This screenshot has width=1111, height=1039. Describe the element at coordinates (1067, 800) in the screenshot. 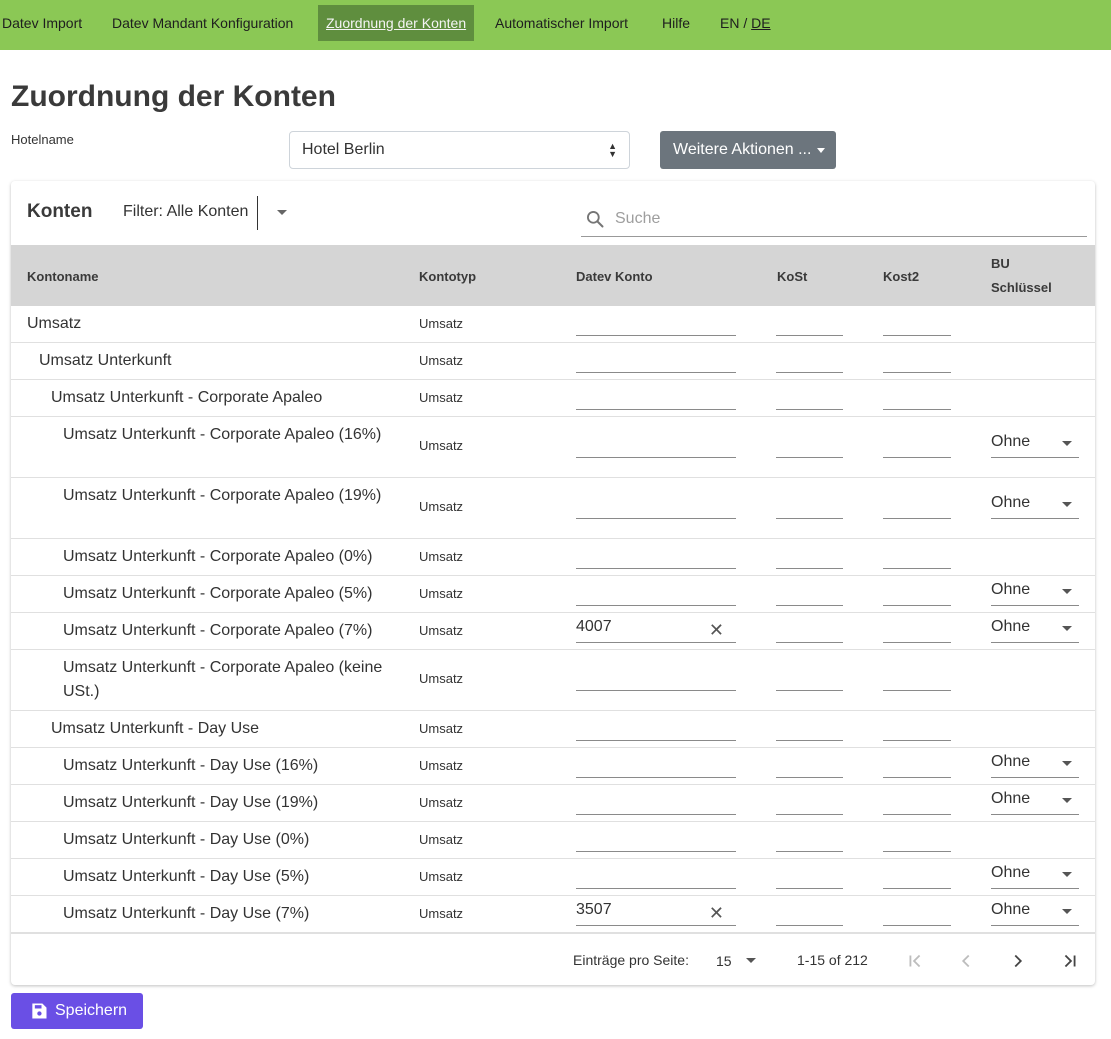

I see `dropdown-arrow-icon` at that location.